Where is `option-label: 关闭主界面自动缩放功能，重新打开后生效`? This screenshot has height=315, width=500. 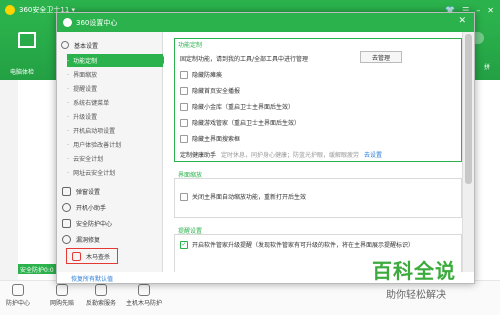 option-label: 关闭主界面自动缩放功能，重新打开后生效 is located at coordinates (249, 197).